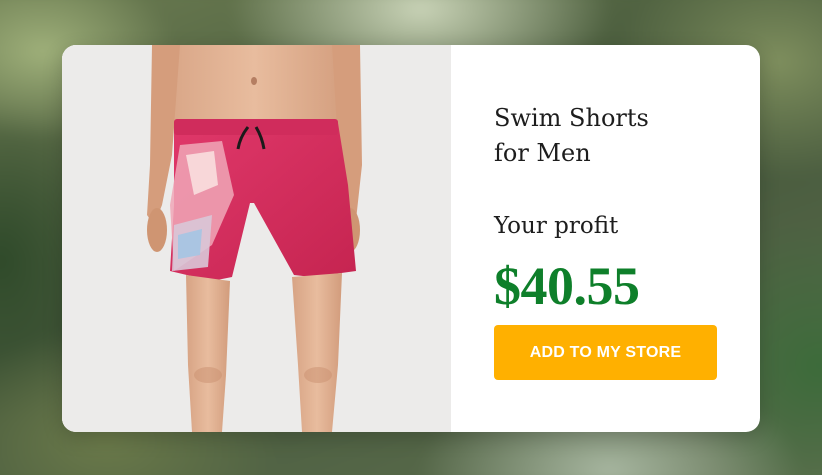 The width and height of the screenshot is (822, 475). Describe the element at coordinates (605, 352) in the screenshot. I see `add-to-store-button: ADD TO MY STORE` at that location.